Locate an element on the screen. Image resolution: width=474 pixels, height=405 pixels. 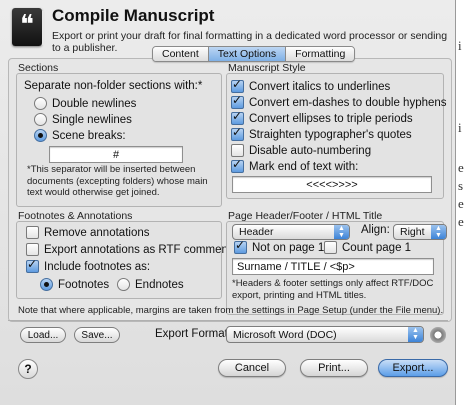
radio-scene-breaks: Scene breaks: is located at coordinates (80, 135).